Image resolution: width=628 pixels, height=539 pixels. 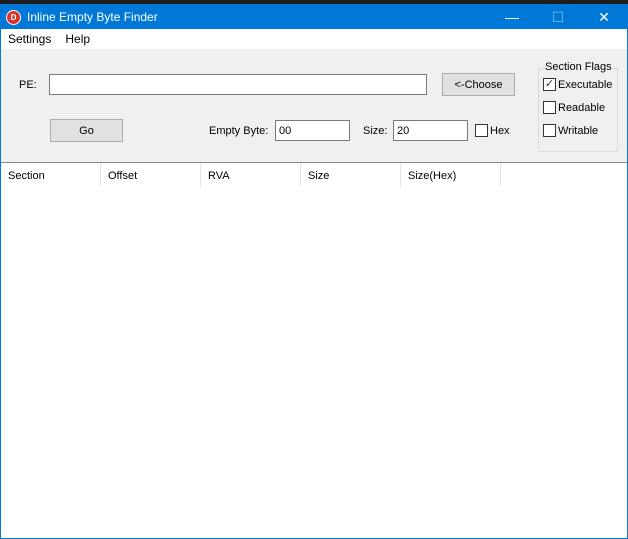 What do you see at coordinates (549, 84) in the screenshot?
I see `executable-checkbox: ✓` at bounding box center [549, 84].